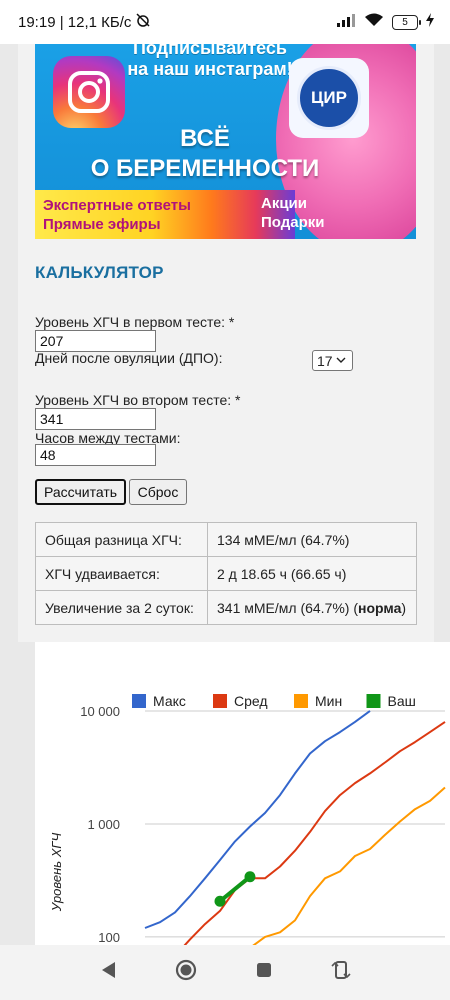  What do you see at coordinates (95, 419) in the screenshot?
I see `second-test-input` at bounding box center [95, 419].